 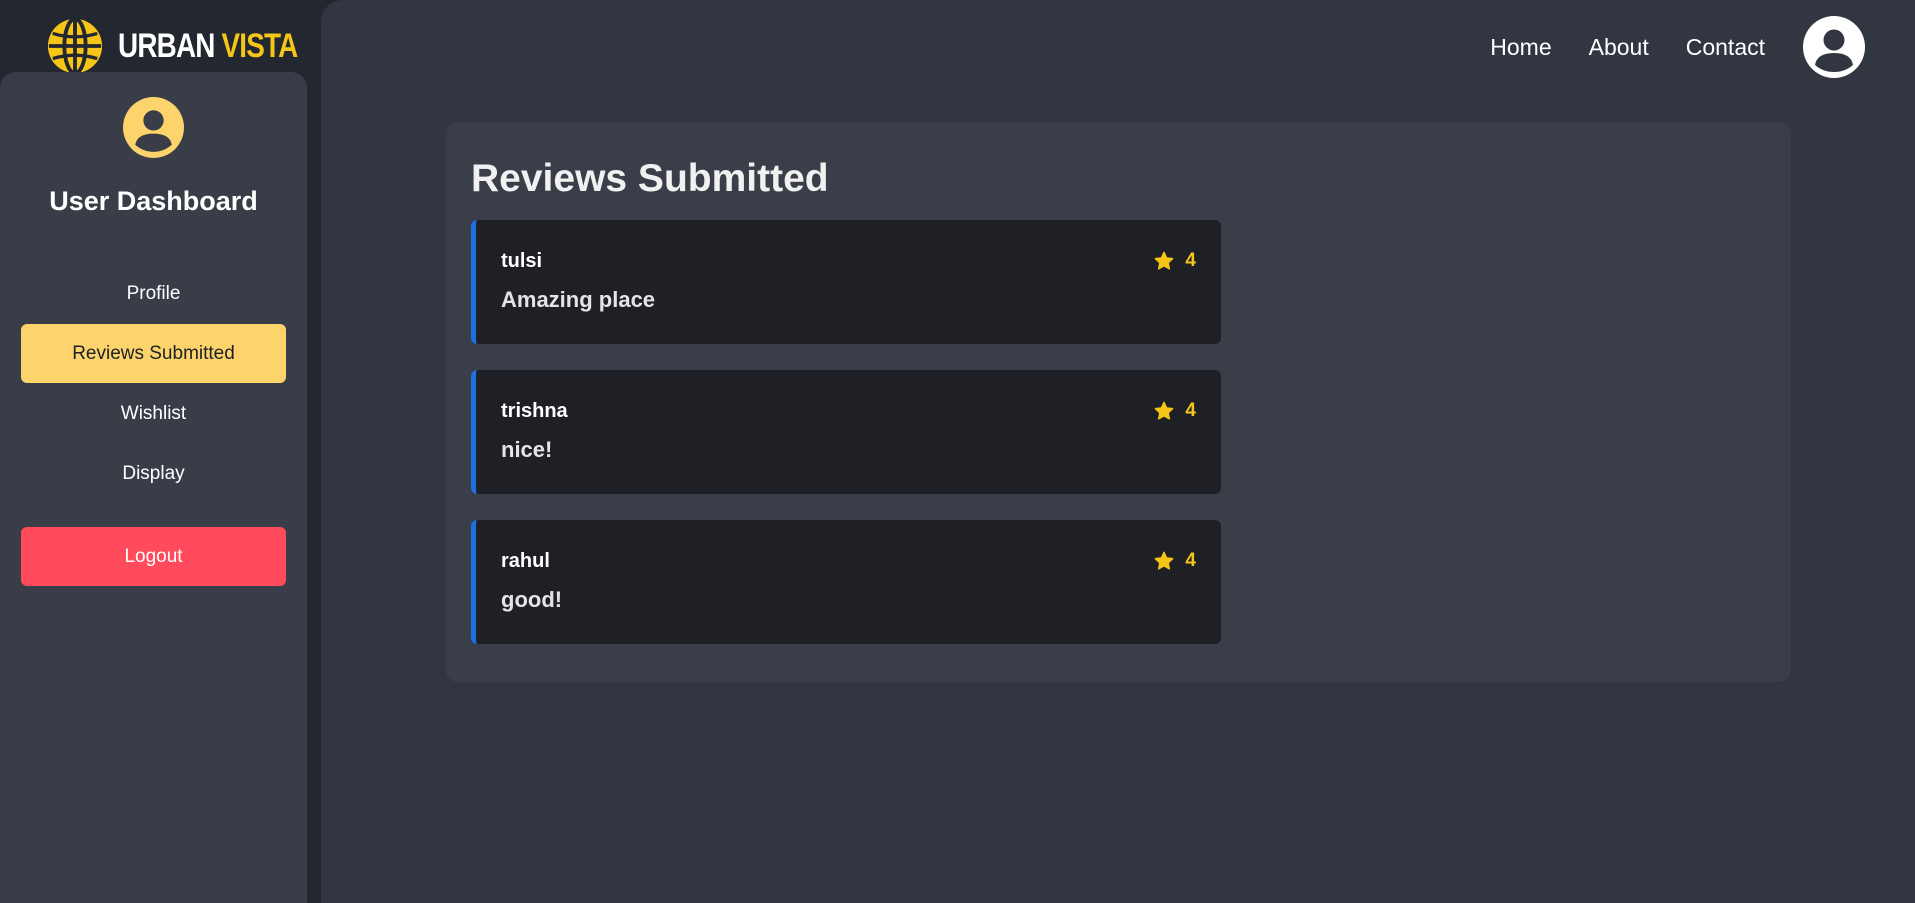 What do you see at coordinates (1677, 47) in the screenshot?
I see `top-nav: Home About Contact` at bounding box center [1677, 47].